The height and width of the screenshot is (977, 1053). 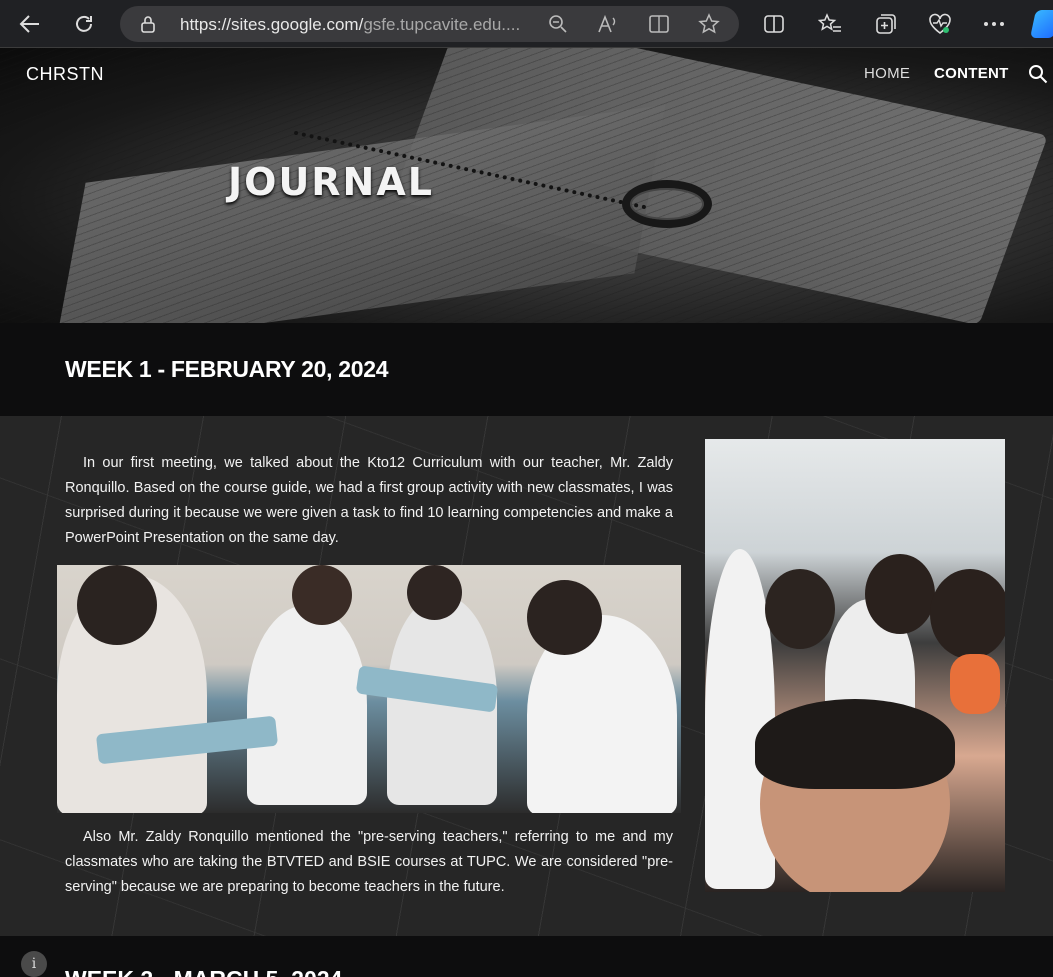 I want to click on lock-icon, so click(x=148, y=26).